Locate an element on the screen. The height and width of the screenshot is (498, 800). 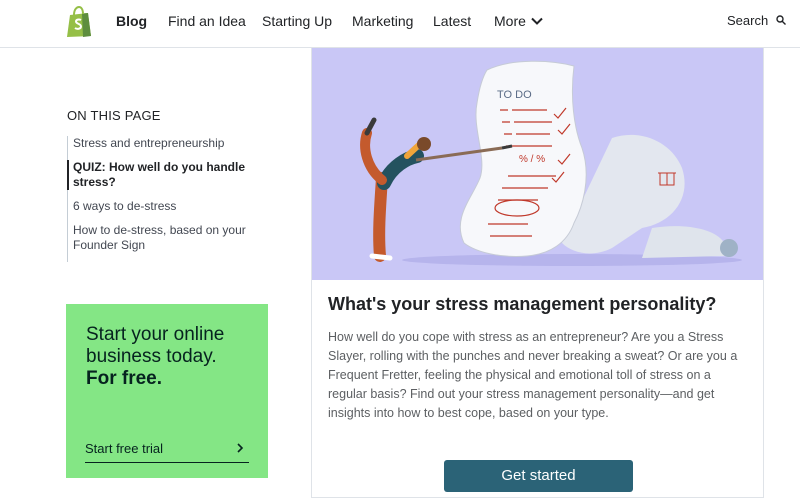
start-free-trial-link: Start free trial is located at coordinates (167, 452).